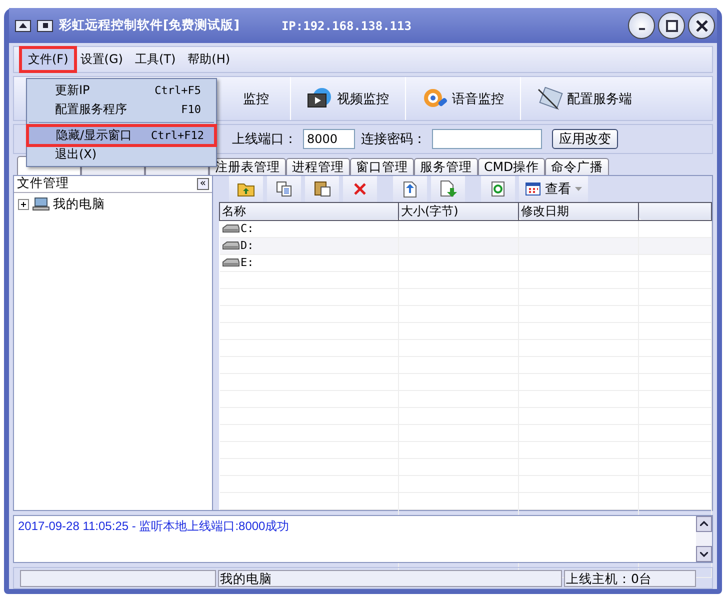 This screenshot has width=726, height=599. What do you see at coordinates (630, 578) in the screenshot?
I see `online-count: 上线主机：0台` at bounding box center [630, 578].